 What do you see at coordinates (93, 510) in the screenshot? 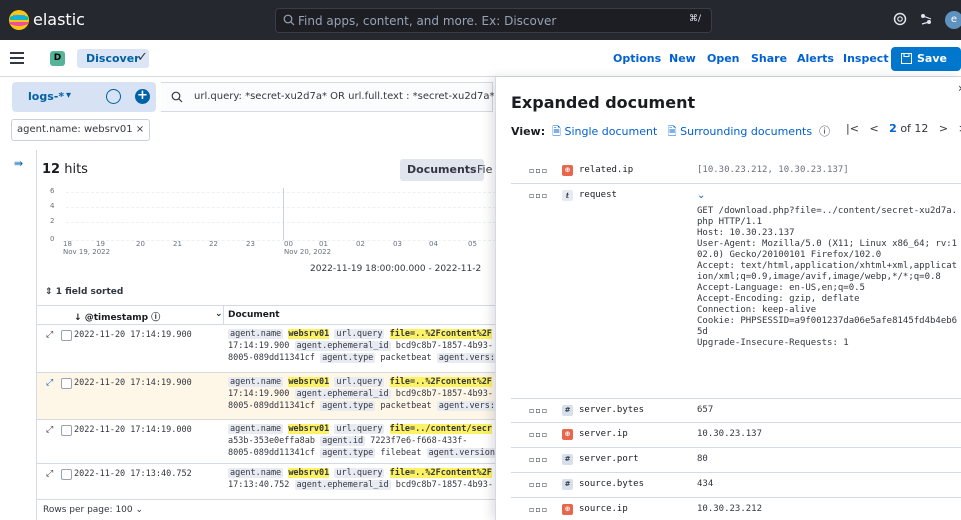
I see `rows-per-page: Rows per page: 100 ⌄` at bounding box center [93, 510].